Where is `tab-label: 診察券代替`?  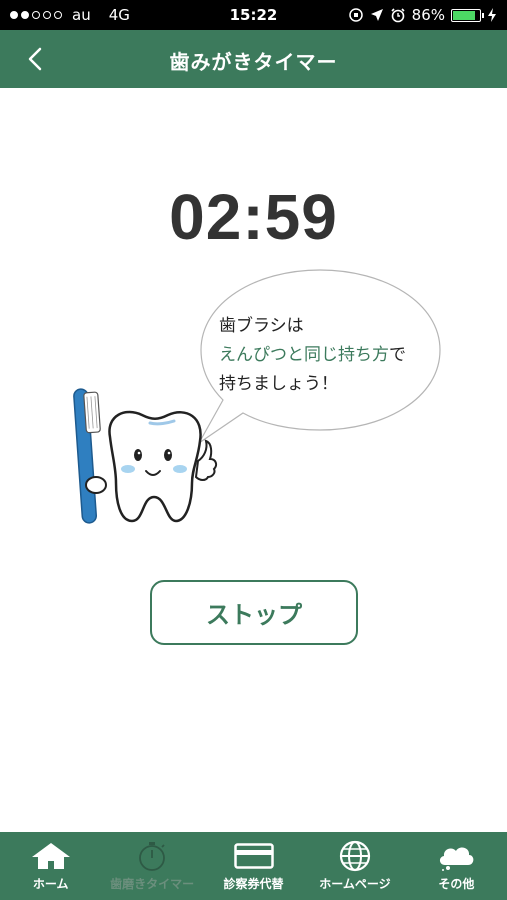
tab-label: 診察券代替 is located at coordinates (253, 884).